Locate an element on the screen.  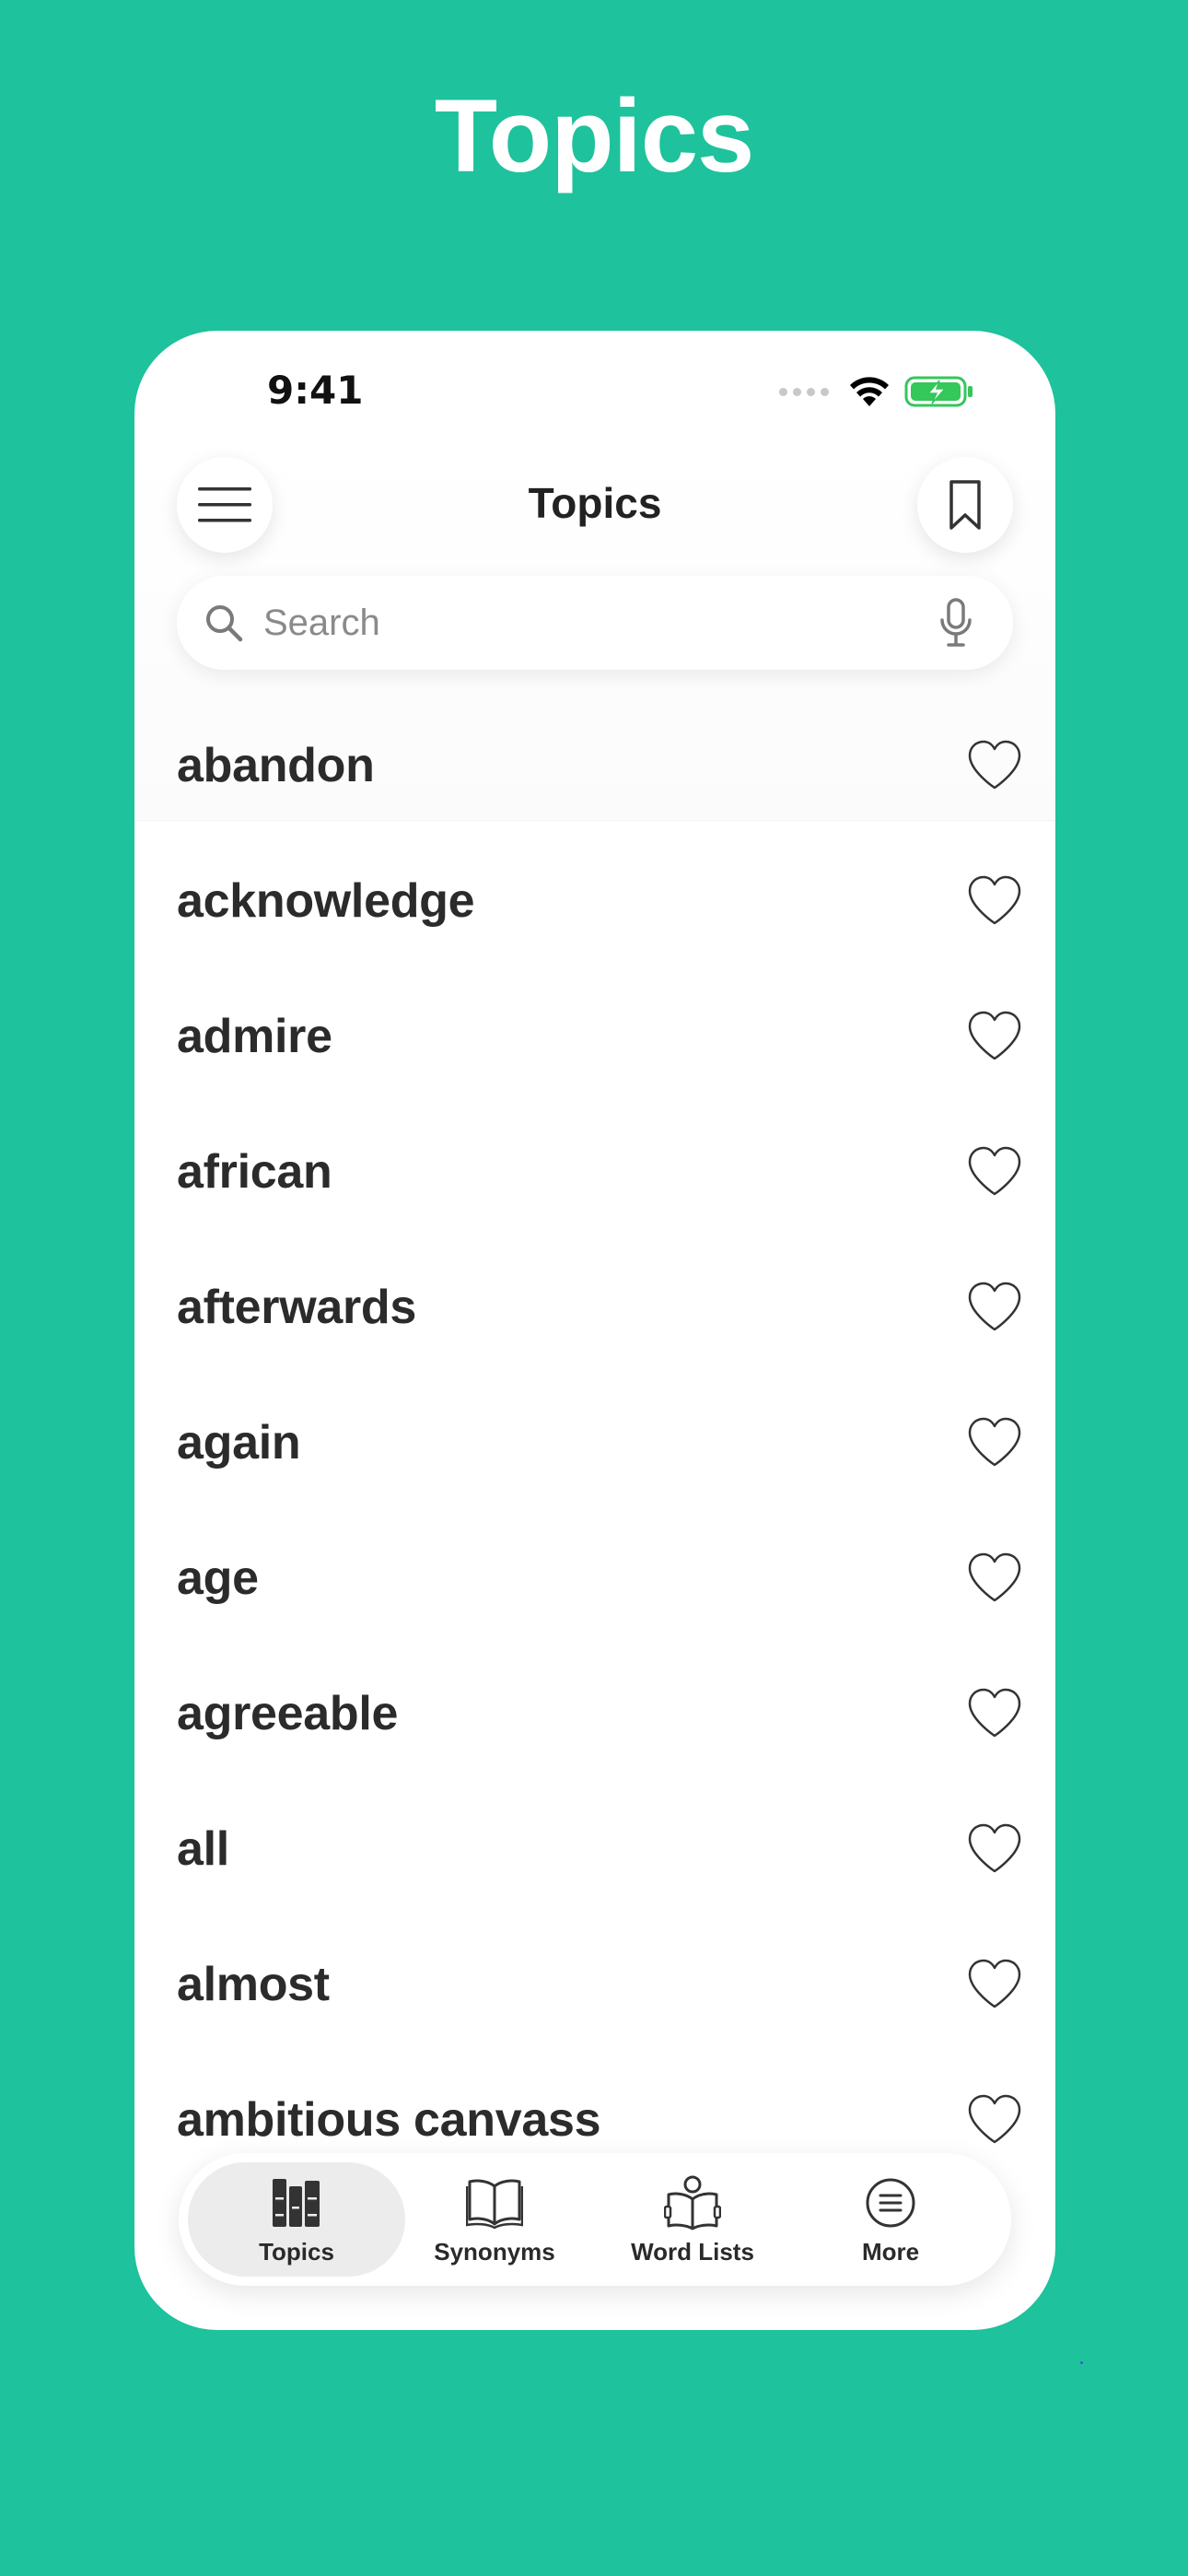
search-input is located at coordinates (586, 623).